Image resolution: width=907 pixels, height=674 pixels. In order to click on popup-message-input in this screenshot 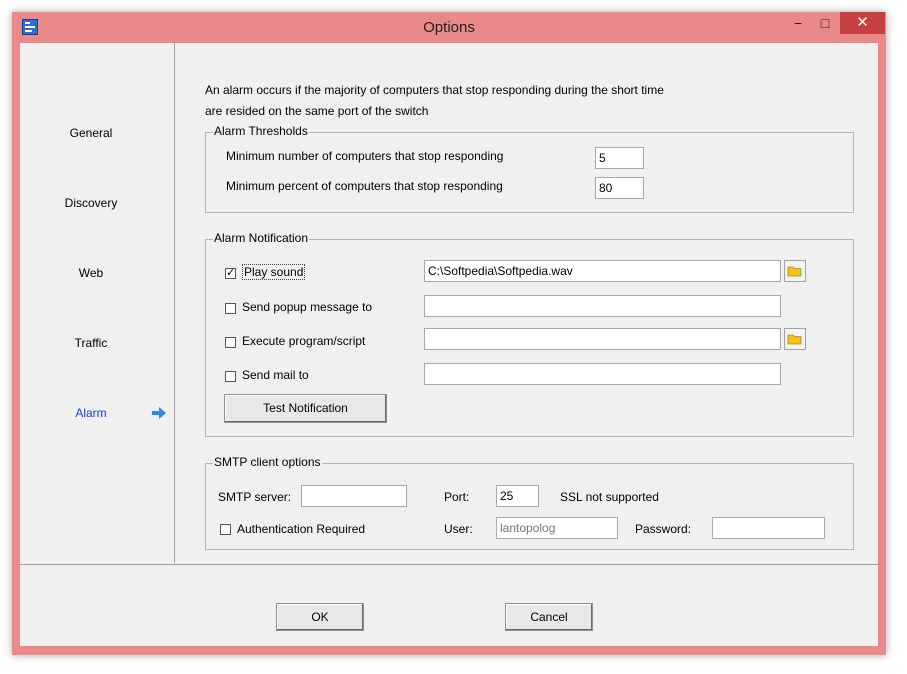, I will do `click(602, 306)`.